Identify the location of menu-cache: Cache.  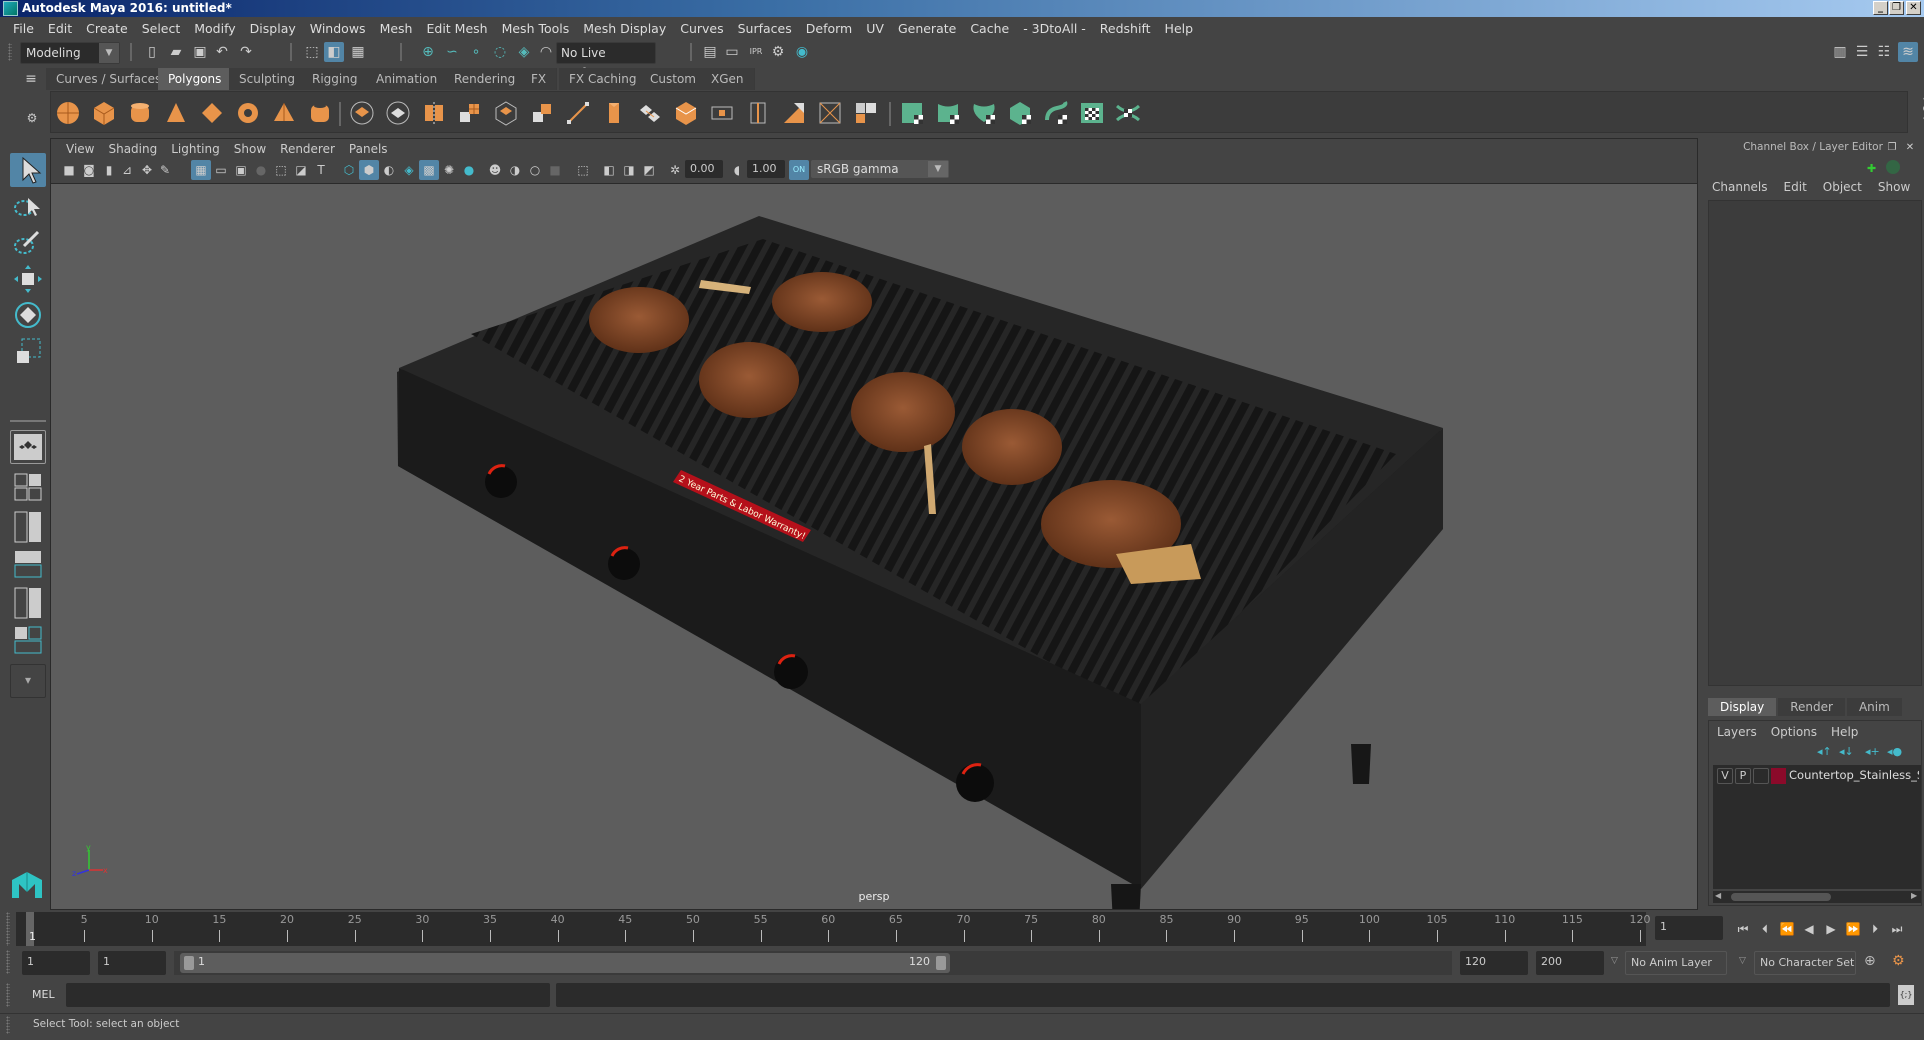
(989, 28).